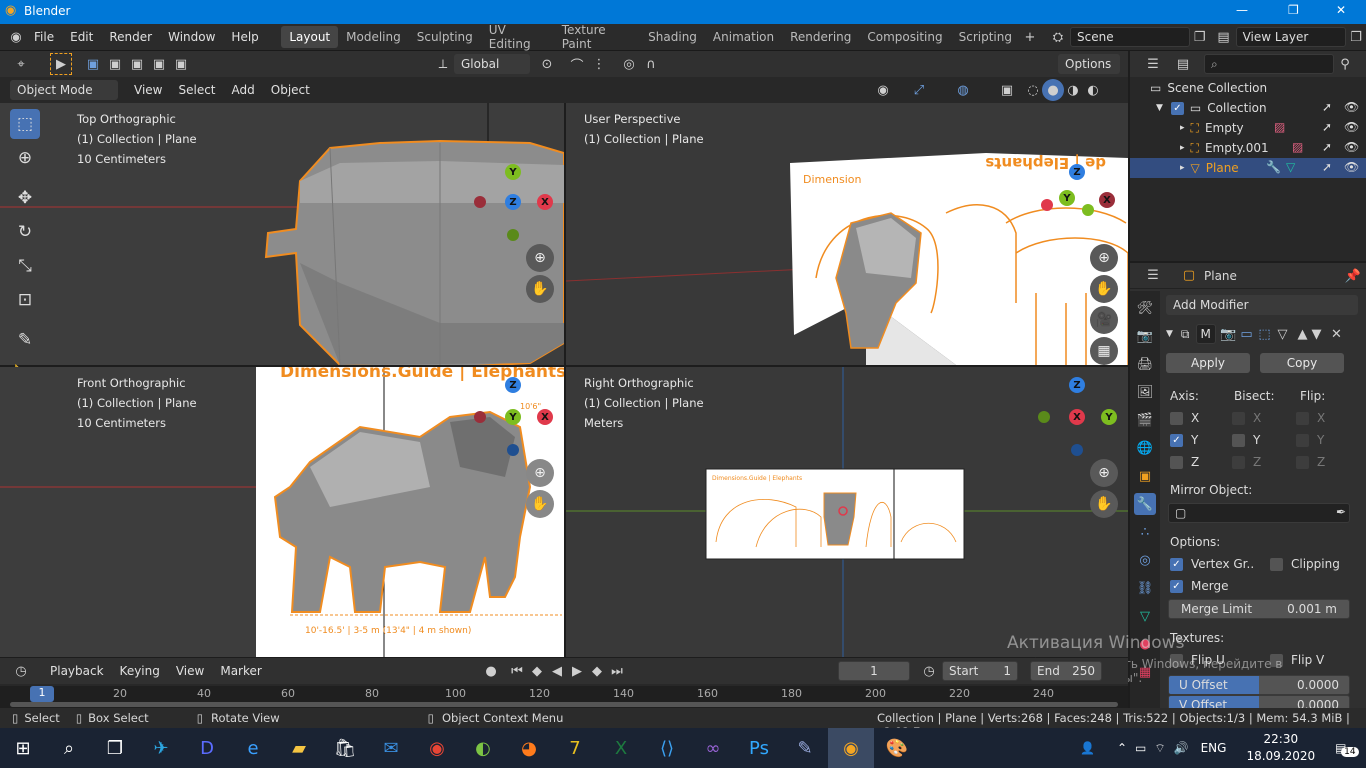 This screenshot has height=768, width=1366. Describe the element at coordinates (1145, 560) in the screenshot. I see `physics-tab-icon: ◎` at that location.